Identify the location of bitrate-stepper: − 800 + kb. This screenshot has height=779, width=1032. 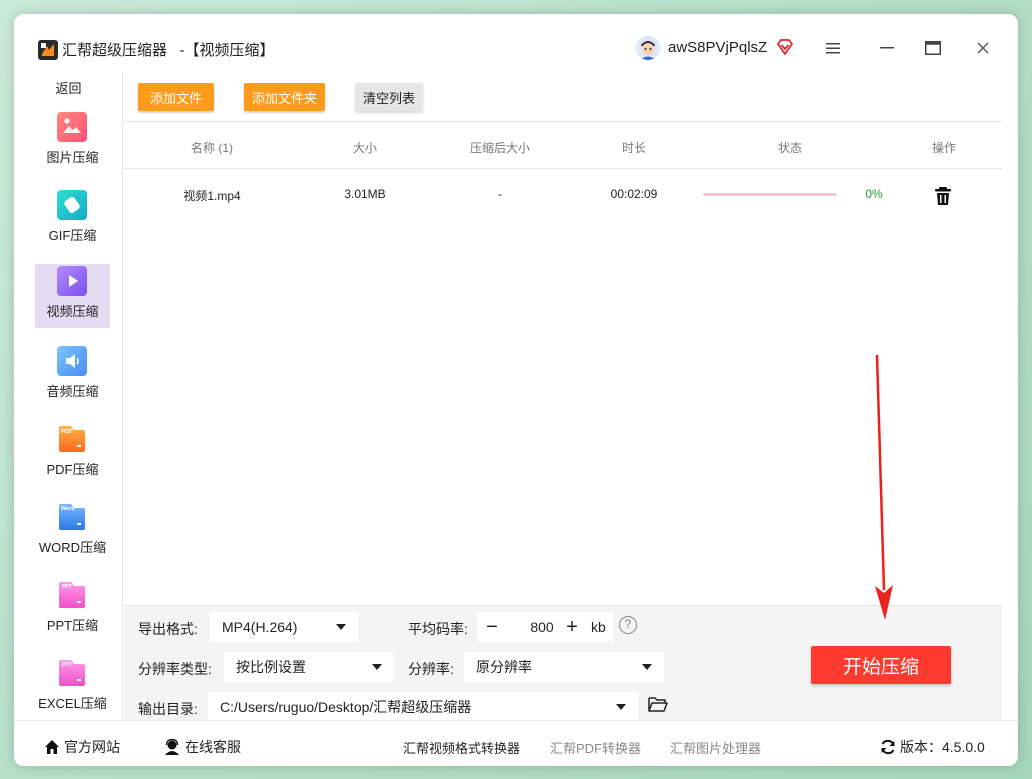
(545, 627).